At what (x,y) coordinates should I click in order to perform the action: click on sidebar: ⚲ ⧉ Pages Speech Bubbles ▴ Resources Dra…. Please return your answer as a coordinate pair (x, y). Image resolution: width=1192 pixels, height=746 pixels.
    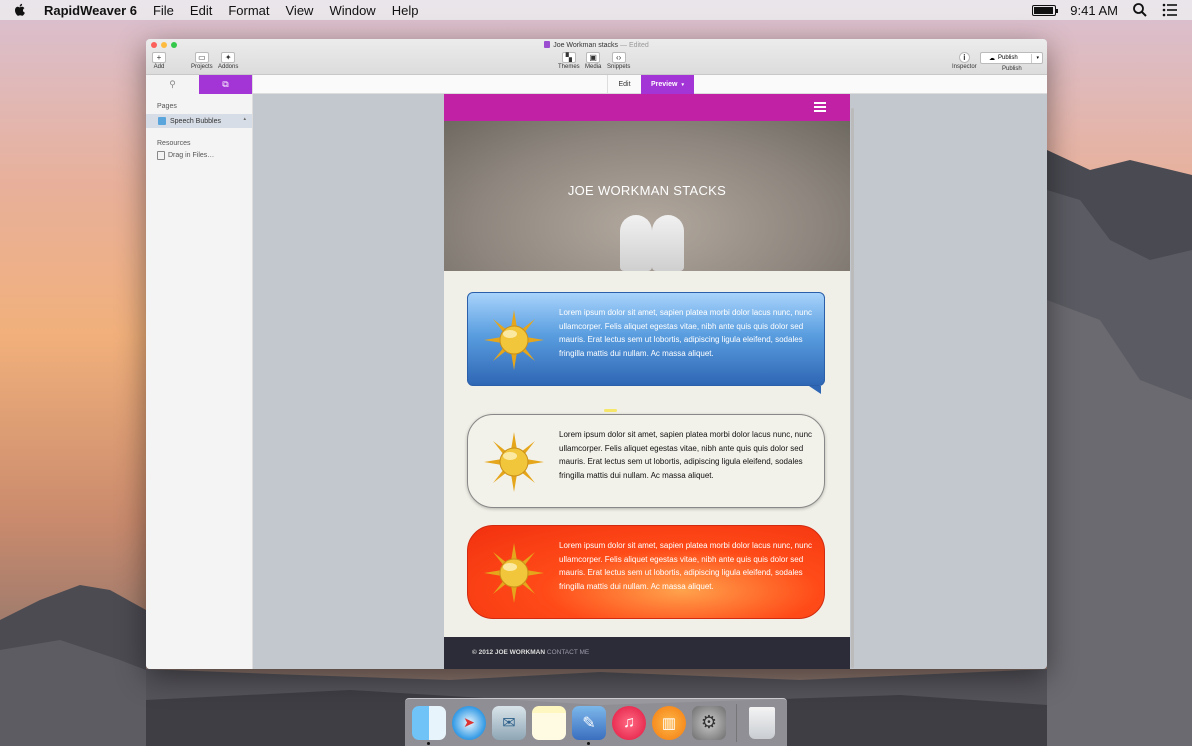
    Looking at the image, I should click on (199, 372).